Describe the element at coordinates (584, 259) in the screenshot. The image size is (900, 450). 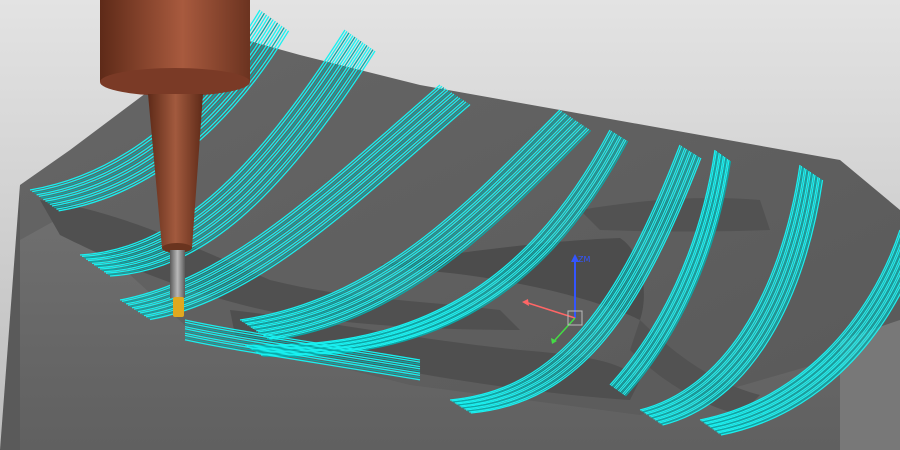
I see `z-axis-label: ZM` at that location.